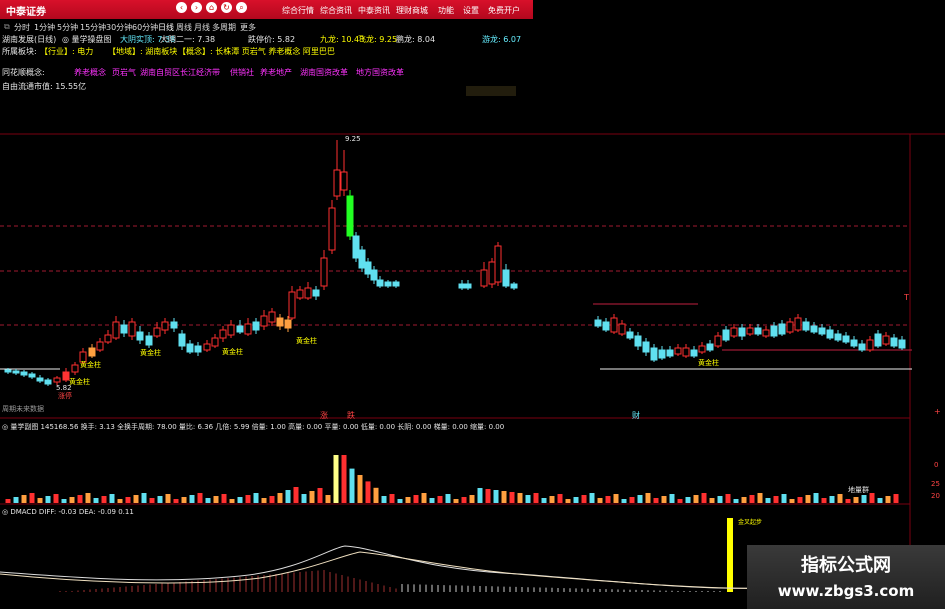 The width and height of the screenshot is (945, 609). I want to click on tag-up: 涨, so click(324, 415).